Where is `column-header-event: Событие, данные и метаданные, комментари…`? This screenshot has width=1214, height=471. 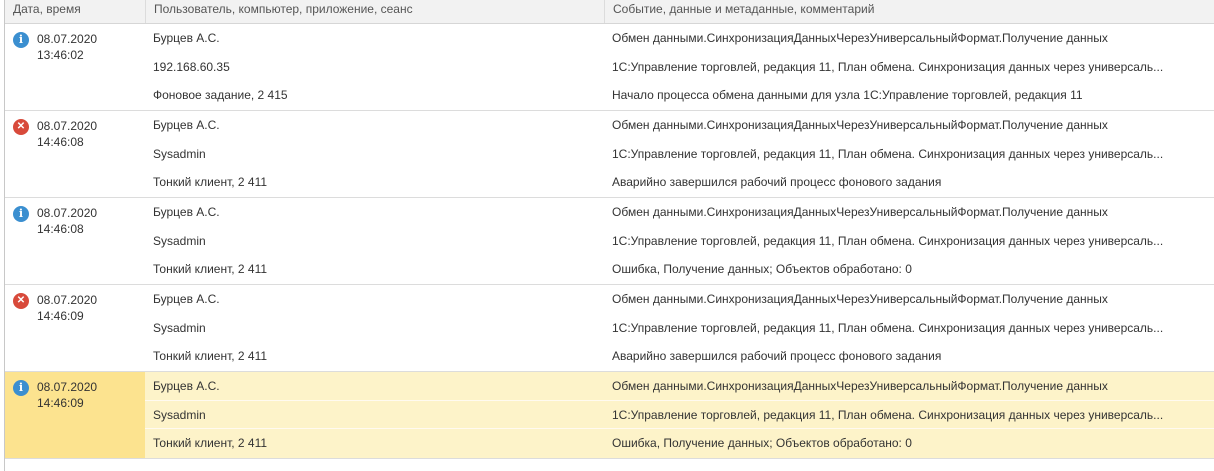
column-header-event: Событие, данные и метаданные, комментари… is located at coordinates (909, 11).